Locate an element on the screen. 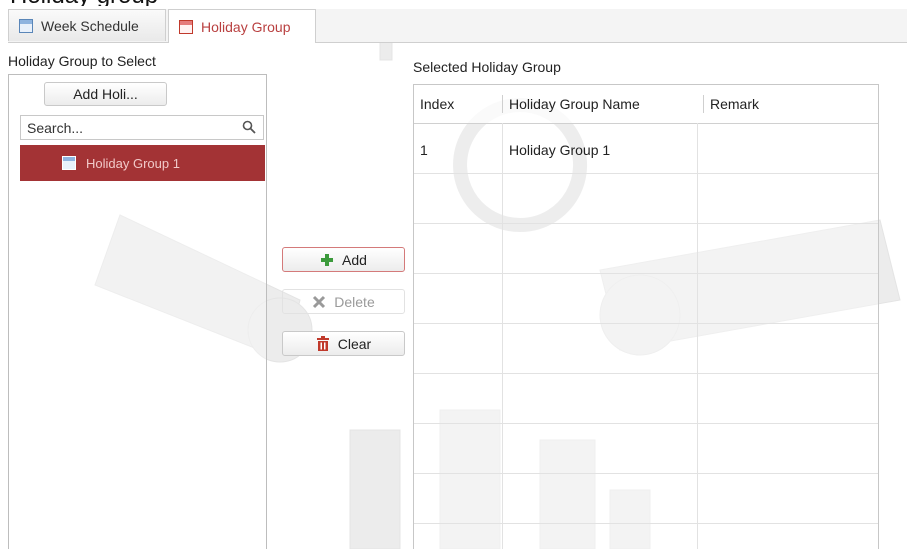  plus-icon is located at coordinates (327, 259).